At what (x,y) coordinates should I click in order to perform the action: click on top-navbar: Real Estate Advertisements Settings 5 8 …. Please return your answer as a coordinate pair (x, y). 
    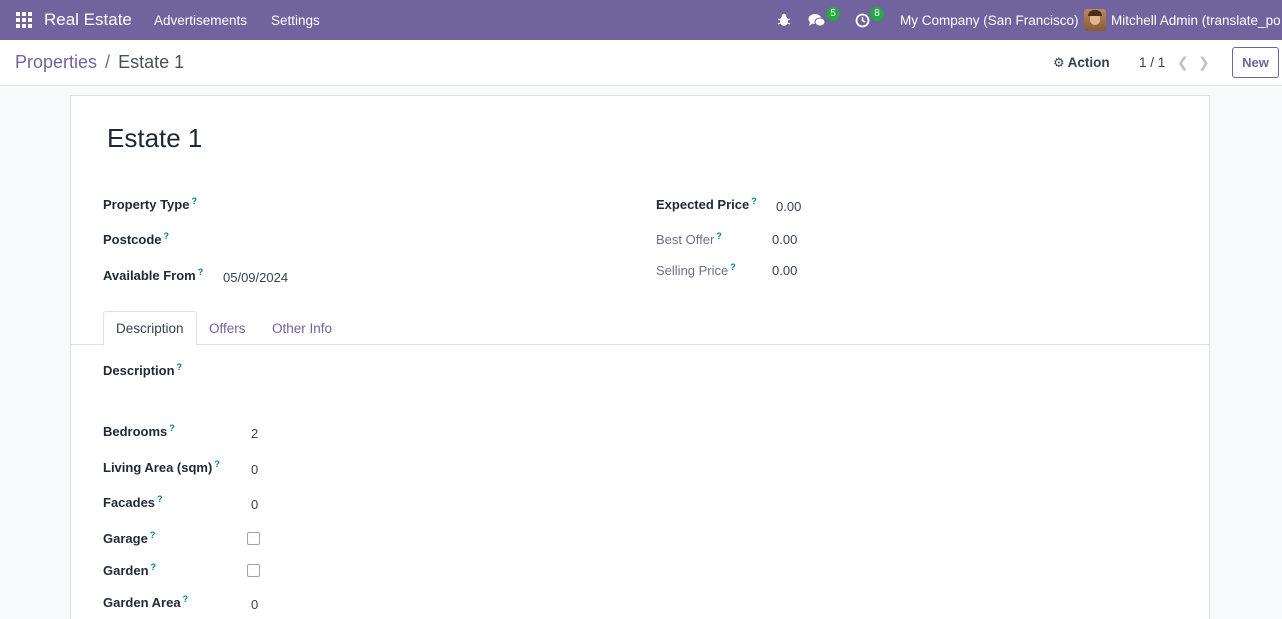
    Looking at the image, I should click on (641, 20).